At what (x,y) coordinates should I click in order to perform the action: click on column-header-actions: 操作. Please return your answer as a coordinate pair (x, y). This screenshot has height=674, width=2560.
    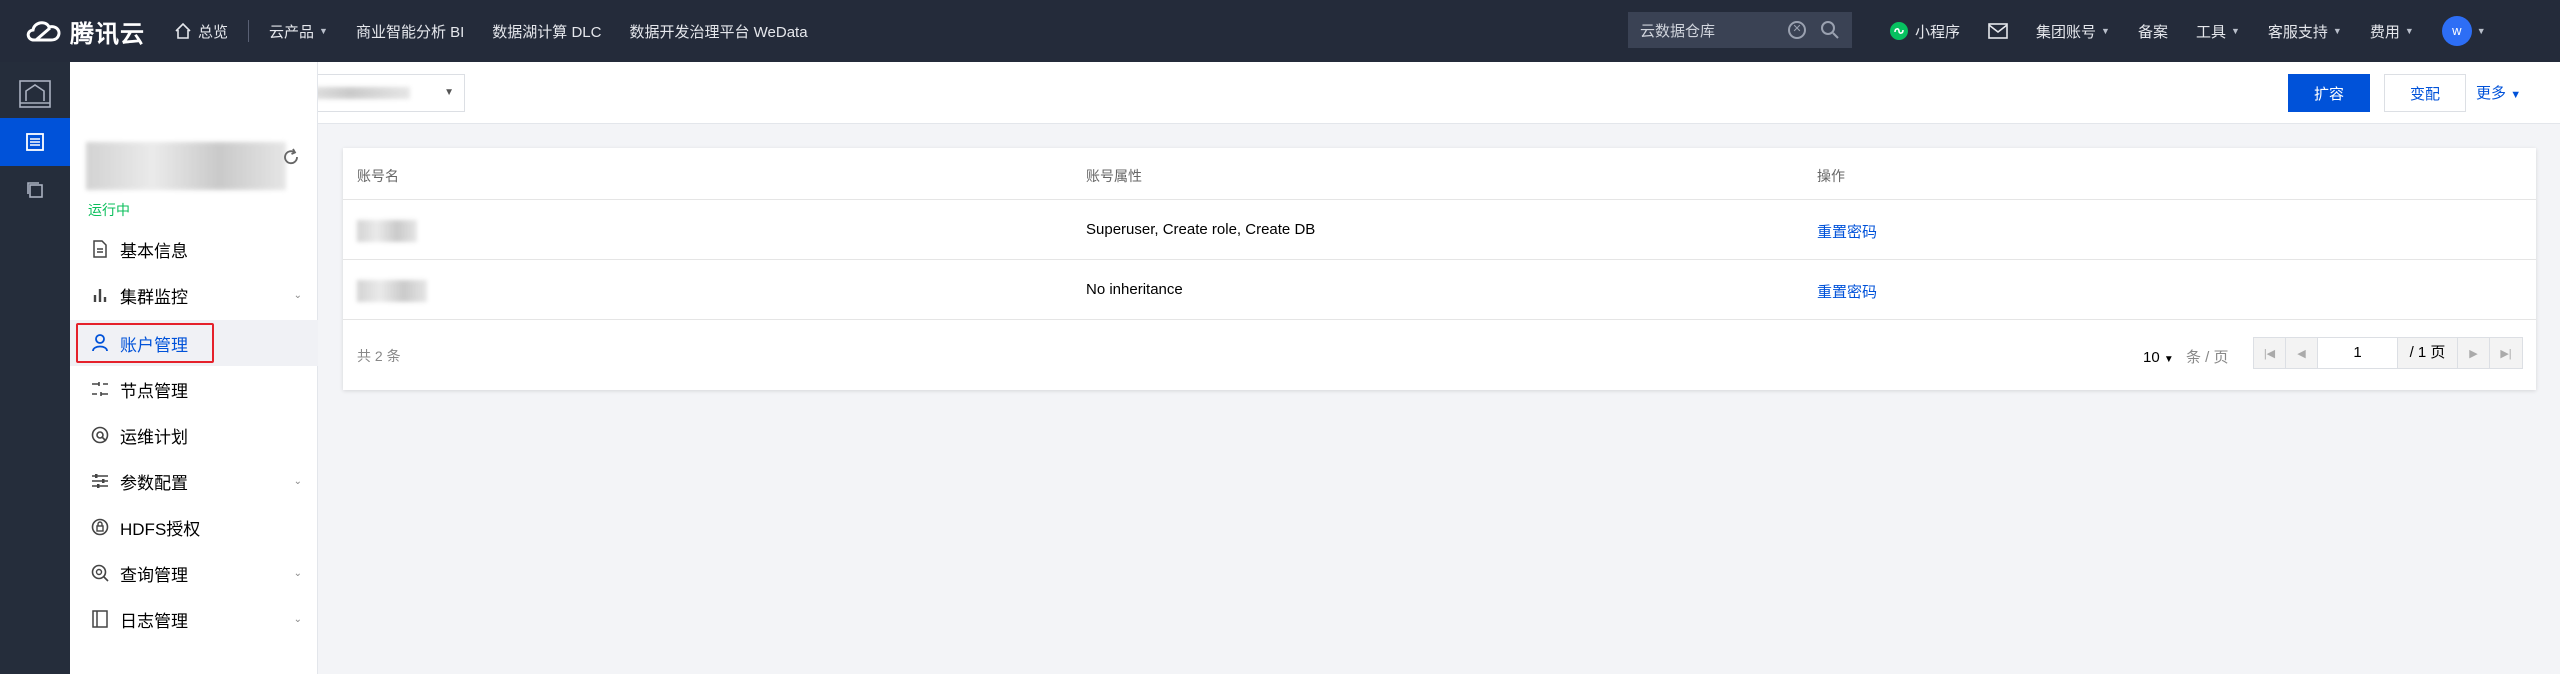
    Looking at the image, I should click on (1831, 176).